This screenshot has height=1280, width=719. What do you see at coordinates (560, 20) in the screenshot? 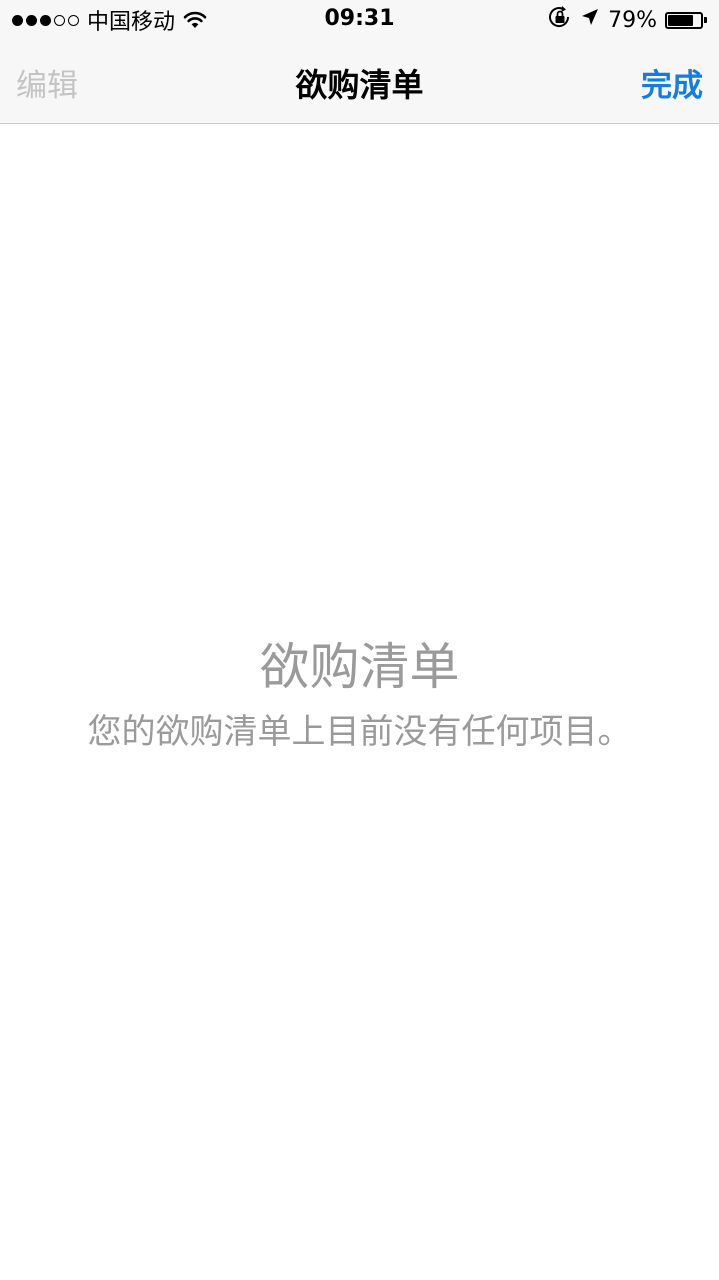
I see `orientation-lock-icon` at bounding box center [560, 20].